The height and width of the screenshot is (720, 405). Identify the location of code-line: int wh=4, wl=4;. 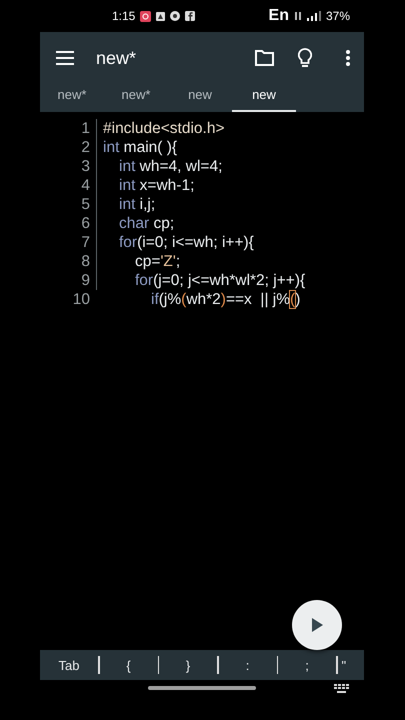
(170, 166).